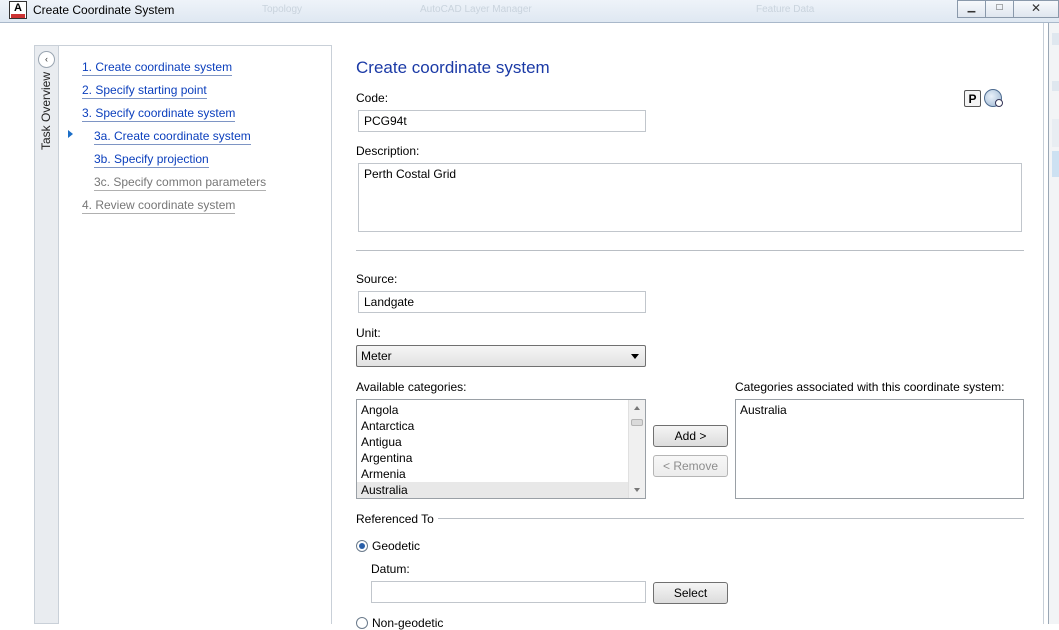  I want to click on background-tab-layer-manager: AutoCAD Layer Manager, so click(476, 9).